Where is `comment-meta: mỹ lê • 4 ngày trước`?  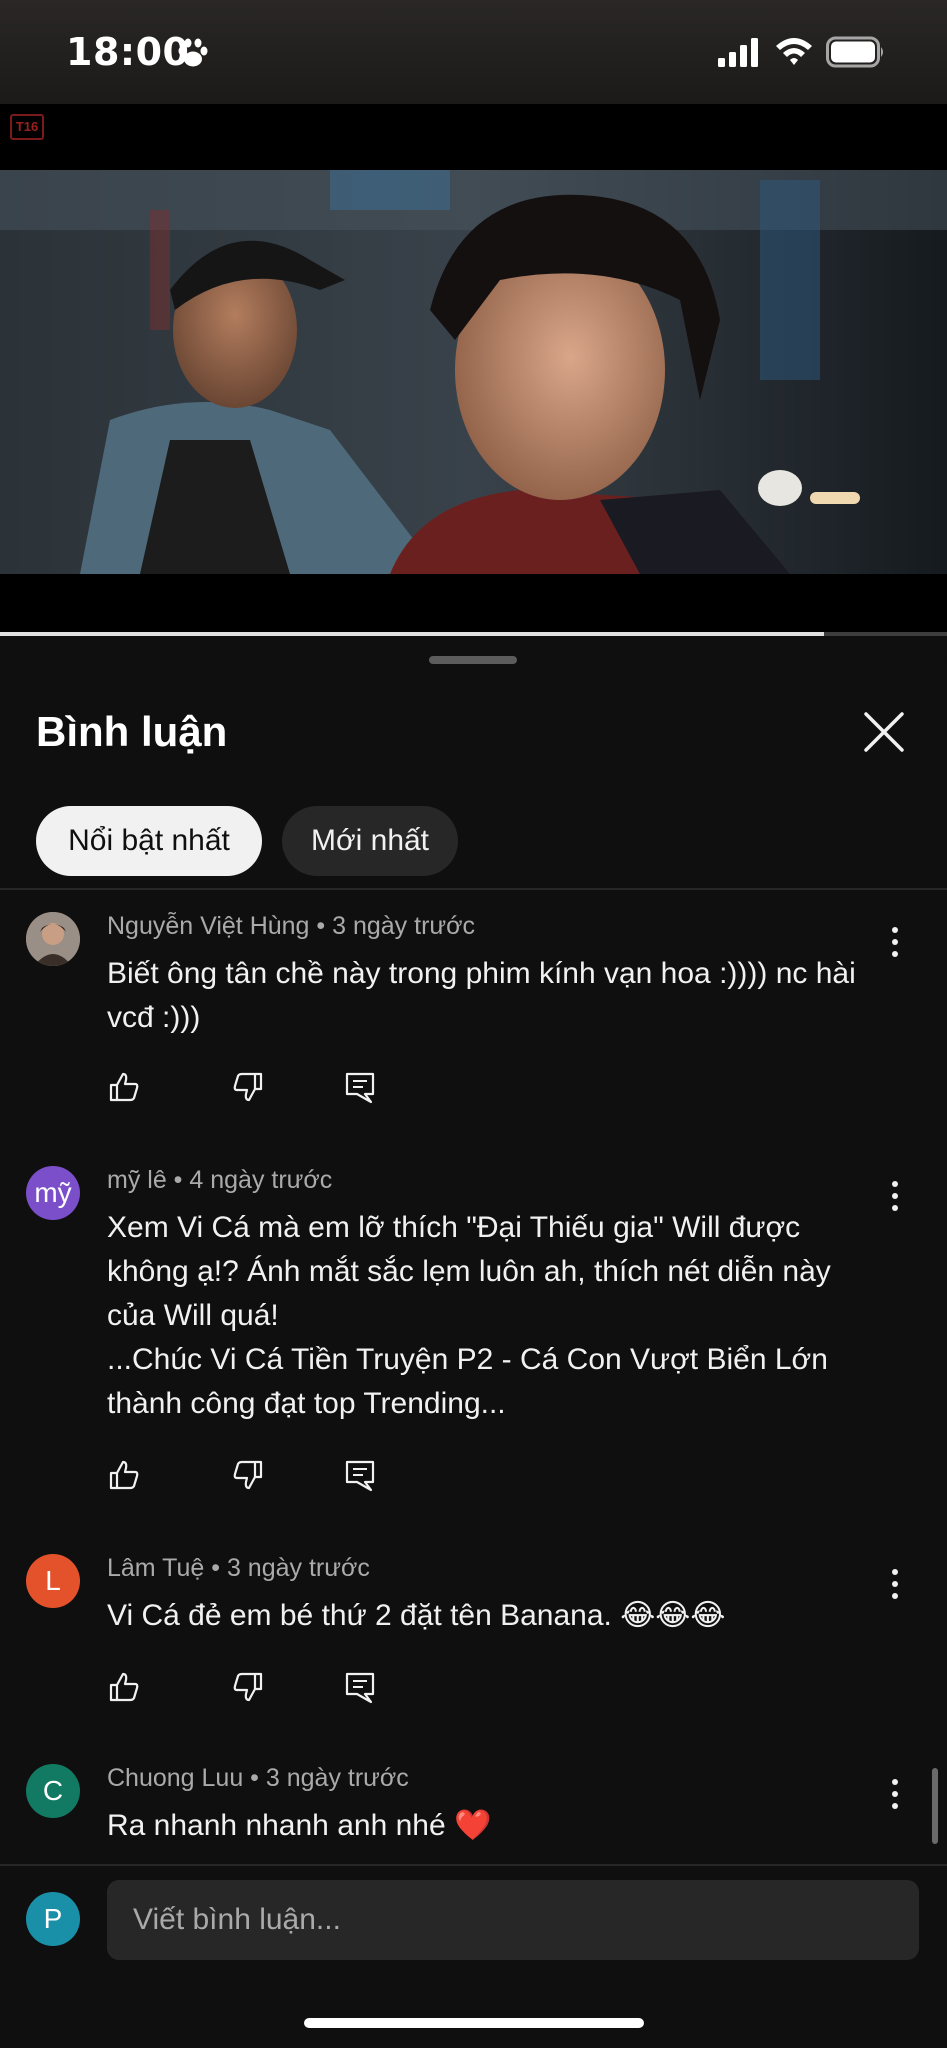 comment-meta: mỹ lê • 4 ngày trước is located at coordinates (220, 1180).